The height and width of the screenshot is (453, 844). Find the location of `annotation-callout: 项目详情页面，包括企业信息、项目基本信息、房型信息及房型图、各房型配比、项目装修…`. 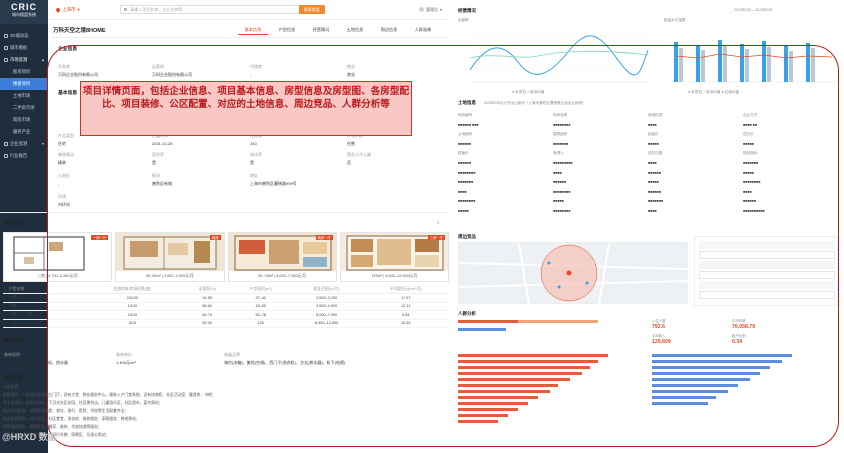

annotation-callout: 项目详情页面，包括企业信息、项目基本信息、房型信息及房型图、各房型配比、项目装修… is located at coordinates (246, 108).